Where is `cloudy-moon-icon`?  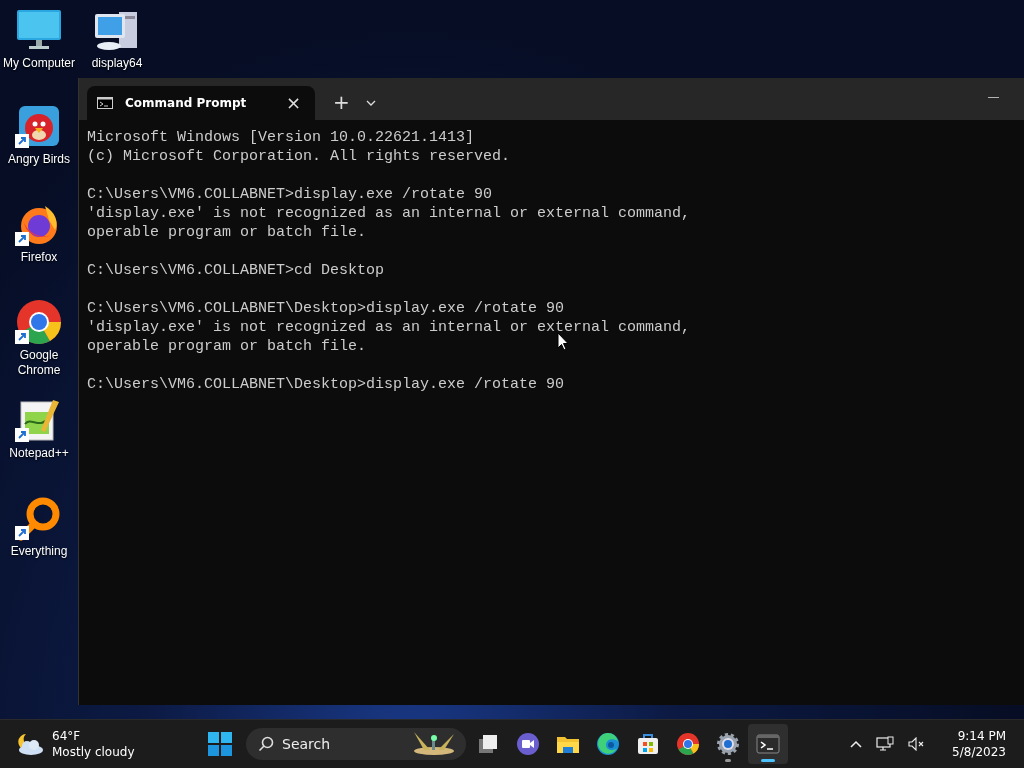
cloudy-moon-icon is located at coordinates (30, 744).